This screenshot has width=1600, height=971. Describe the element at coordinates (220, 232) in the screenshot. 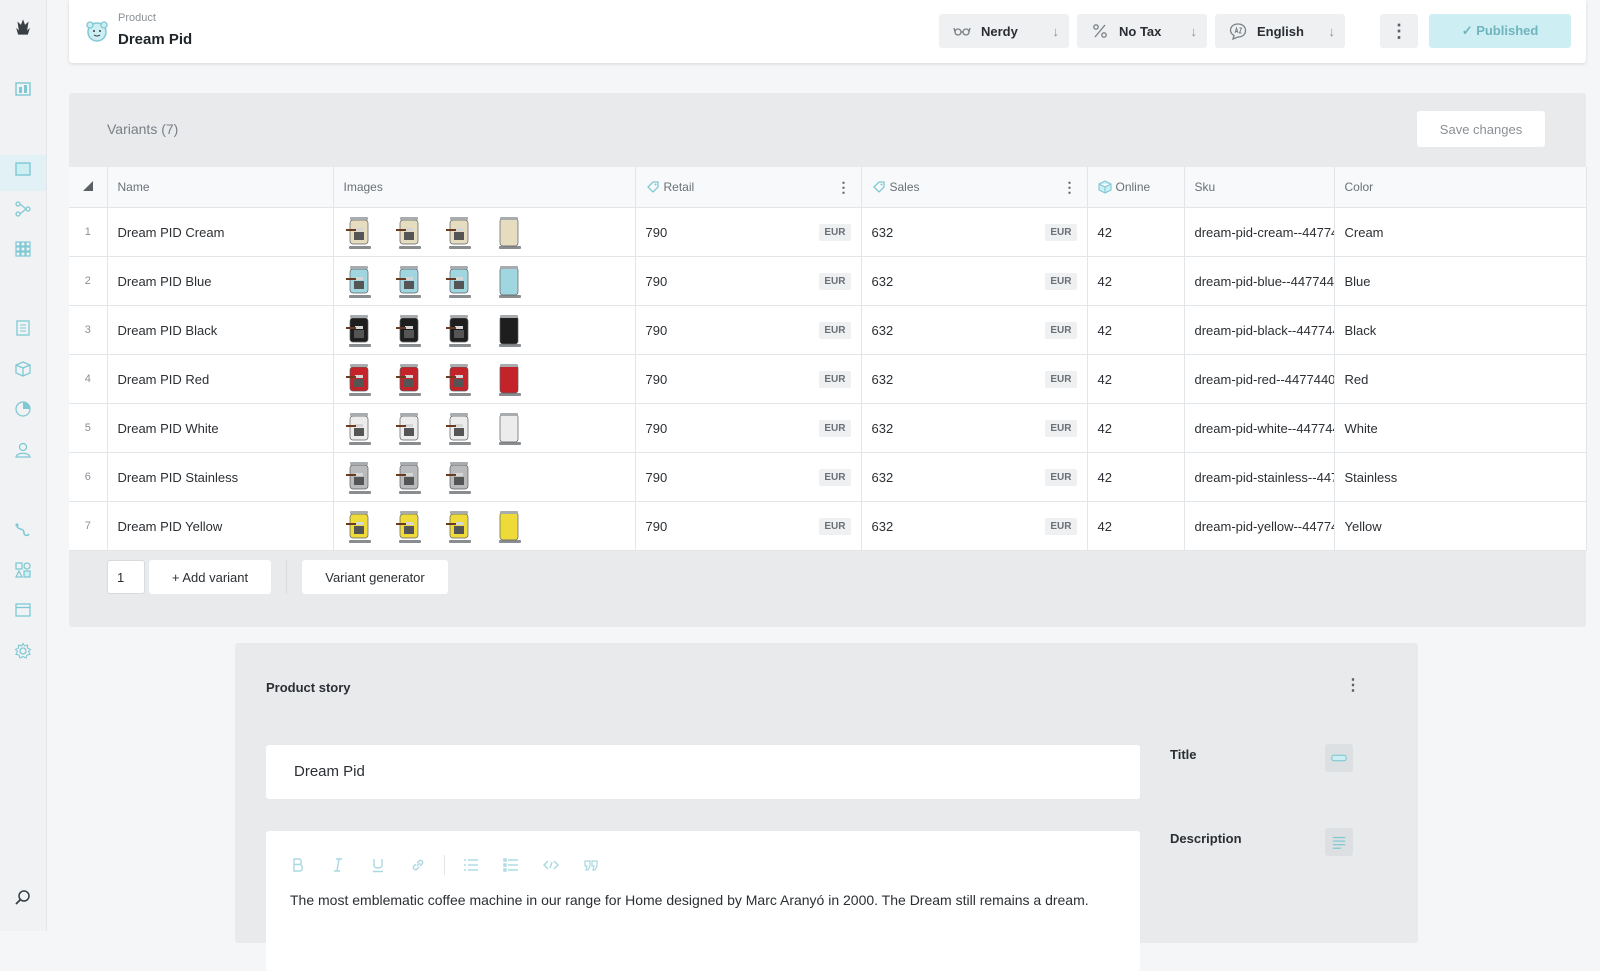

I see `variant-name-cell: Dream PID Cream` at that location.